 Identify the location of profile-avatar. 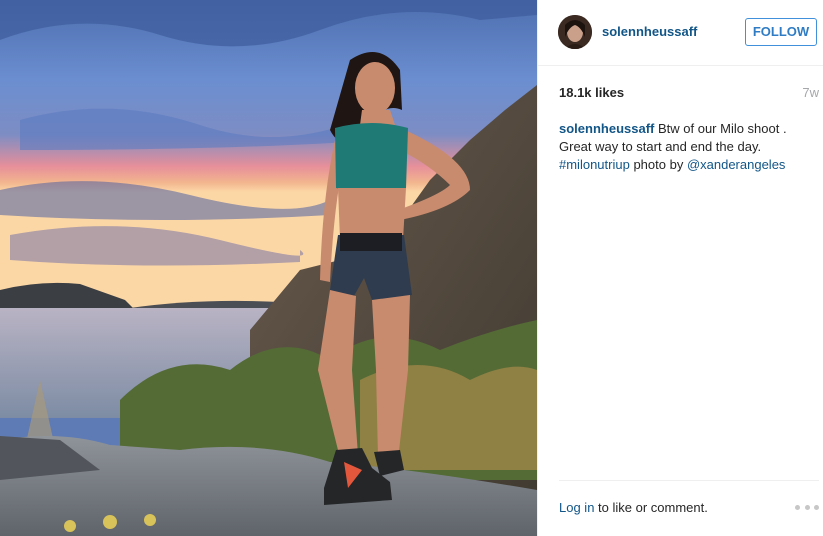
(575, 32).